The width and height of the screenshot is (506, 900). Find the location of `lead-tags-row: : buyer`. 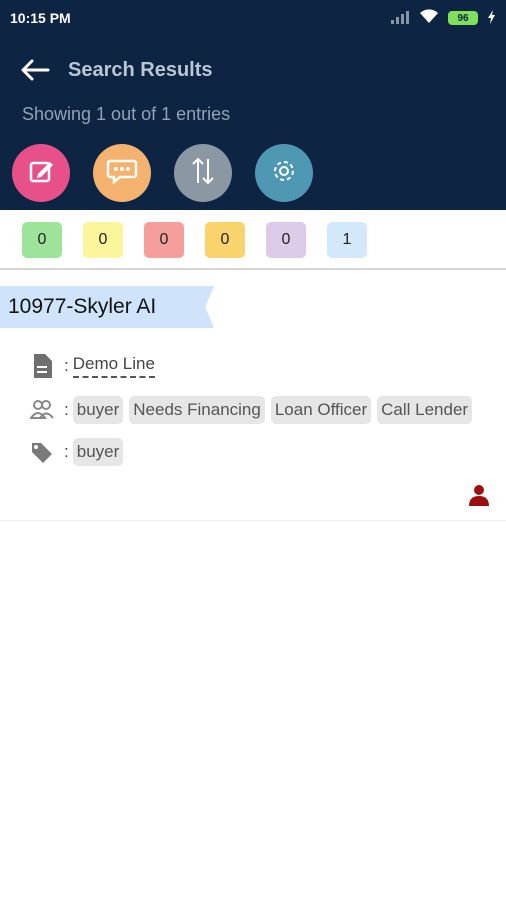

lead-tags-row: : buyer is located at coordinates (260, 452).